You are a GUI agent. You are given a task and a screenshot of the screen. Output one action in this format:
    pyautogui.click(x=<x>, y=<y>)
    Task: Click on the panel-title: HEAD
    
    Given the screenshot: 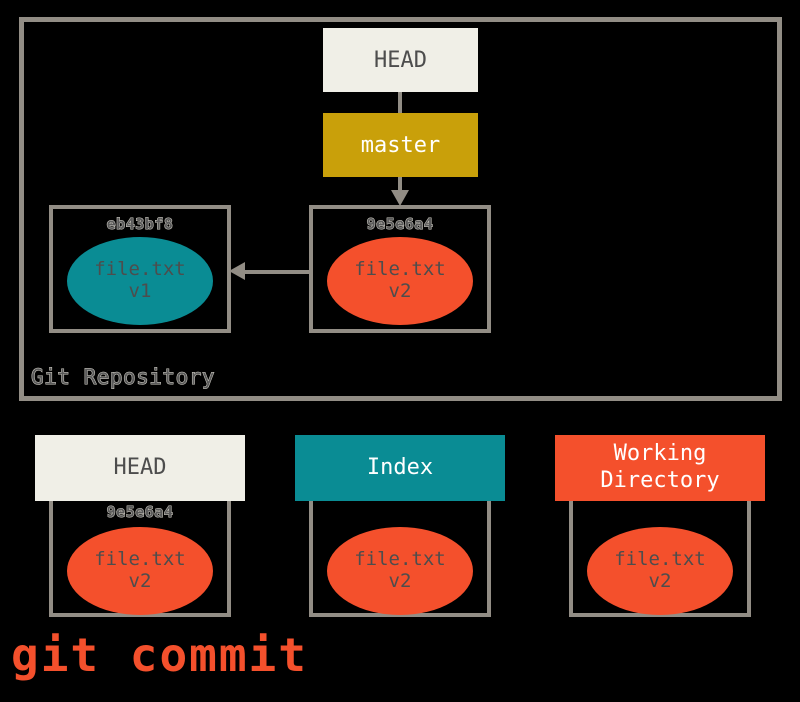 What is the action you would take?
    pyautogui.click(x=140, y=467)
    